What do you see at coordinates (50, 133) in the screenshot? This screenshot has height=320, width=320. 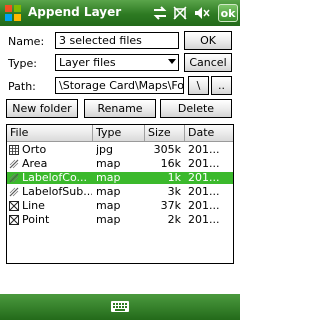 I see `column-header-file: File` at bounding box center [50, 133].